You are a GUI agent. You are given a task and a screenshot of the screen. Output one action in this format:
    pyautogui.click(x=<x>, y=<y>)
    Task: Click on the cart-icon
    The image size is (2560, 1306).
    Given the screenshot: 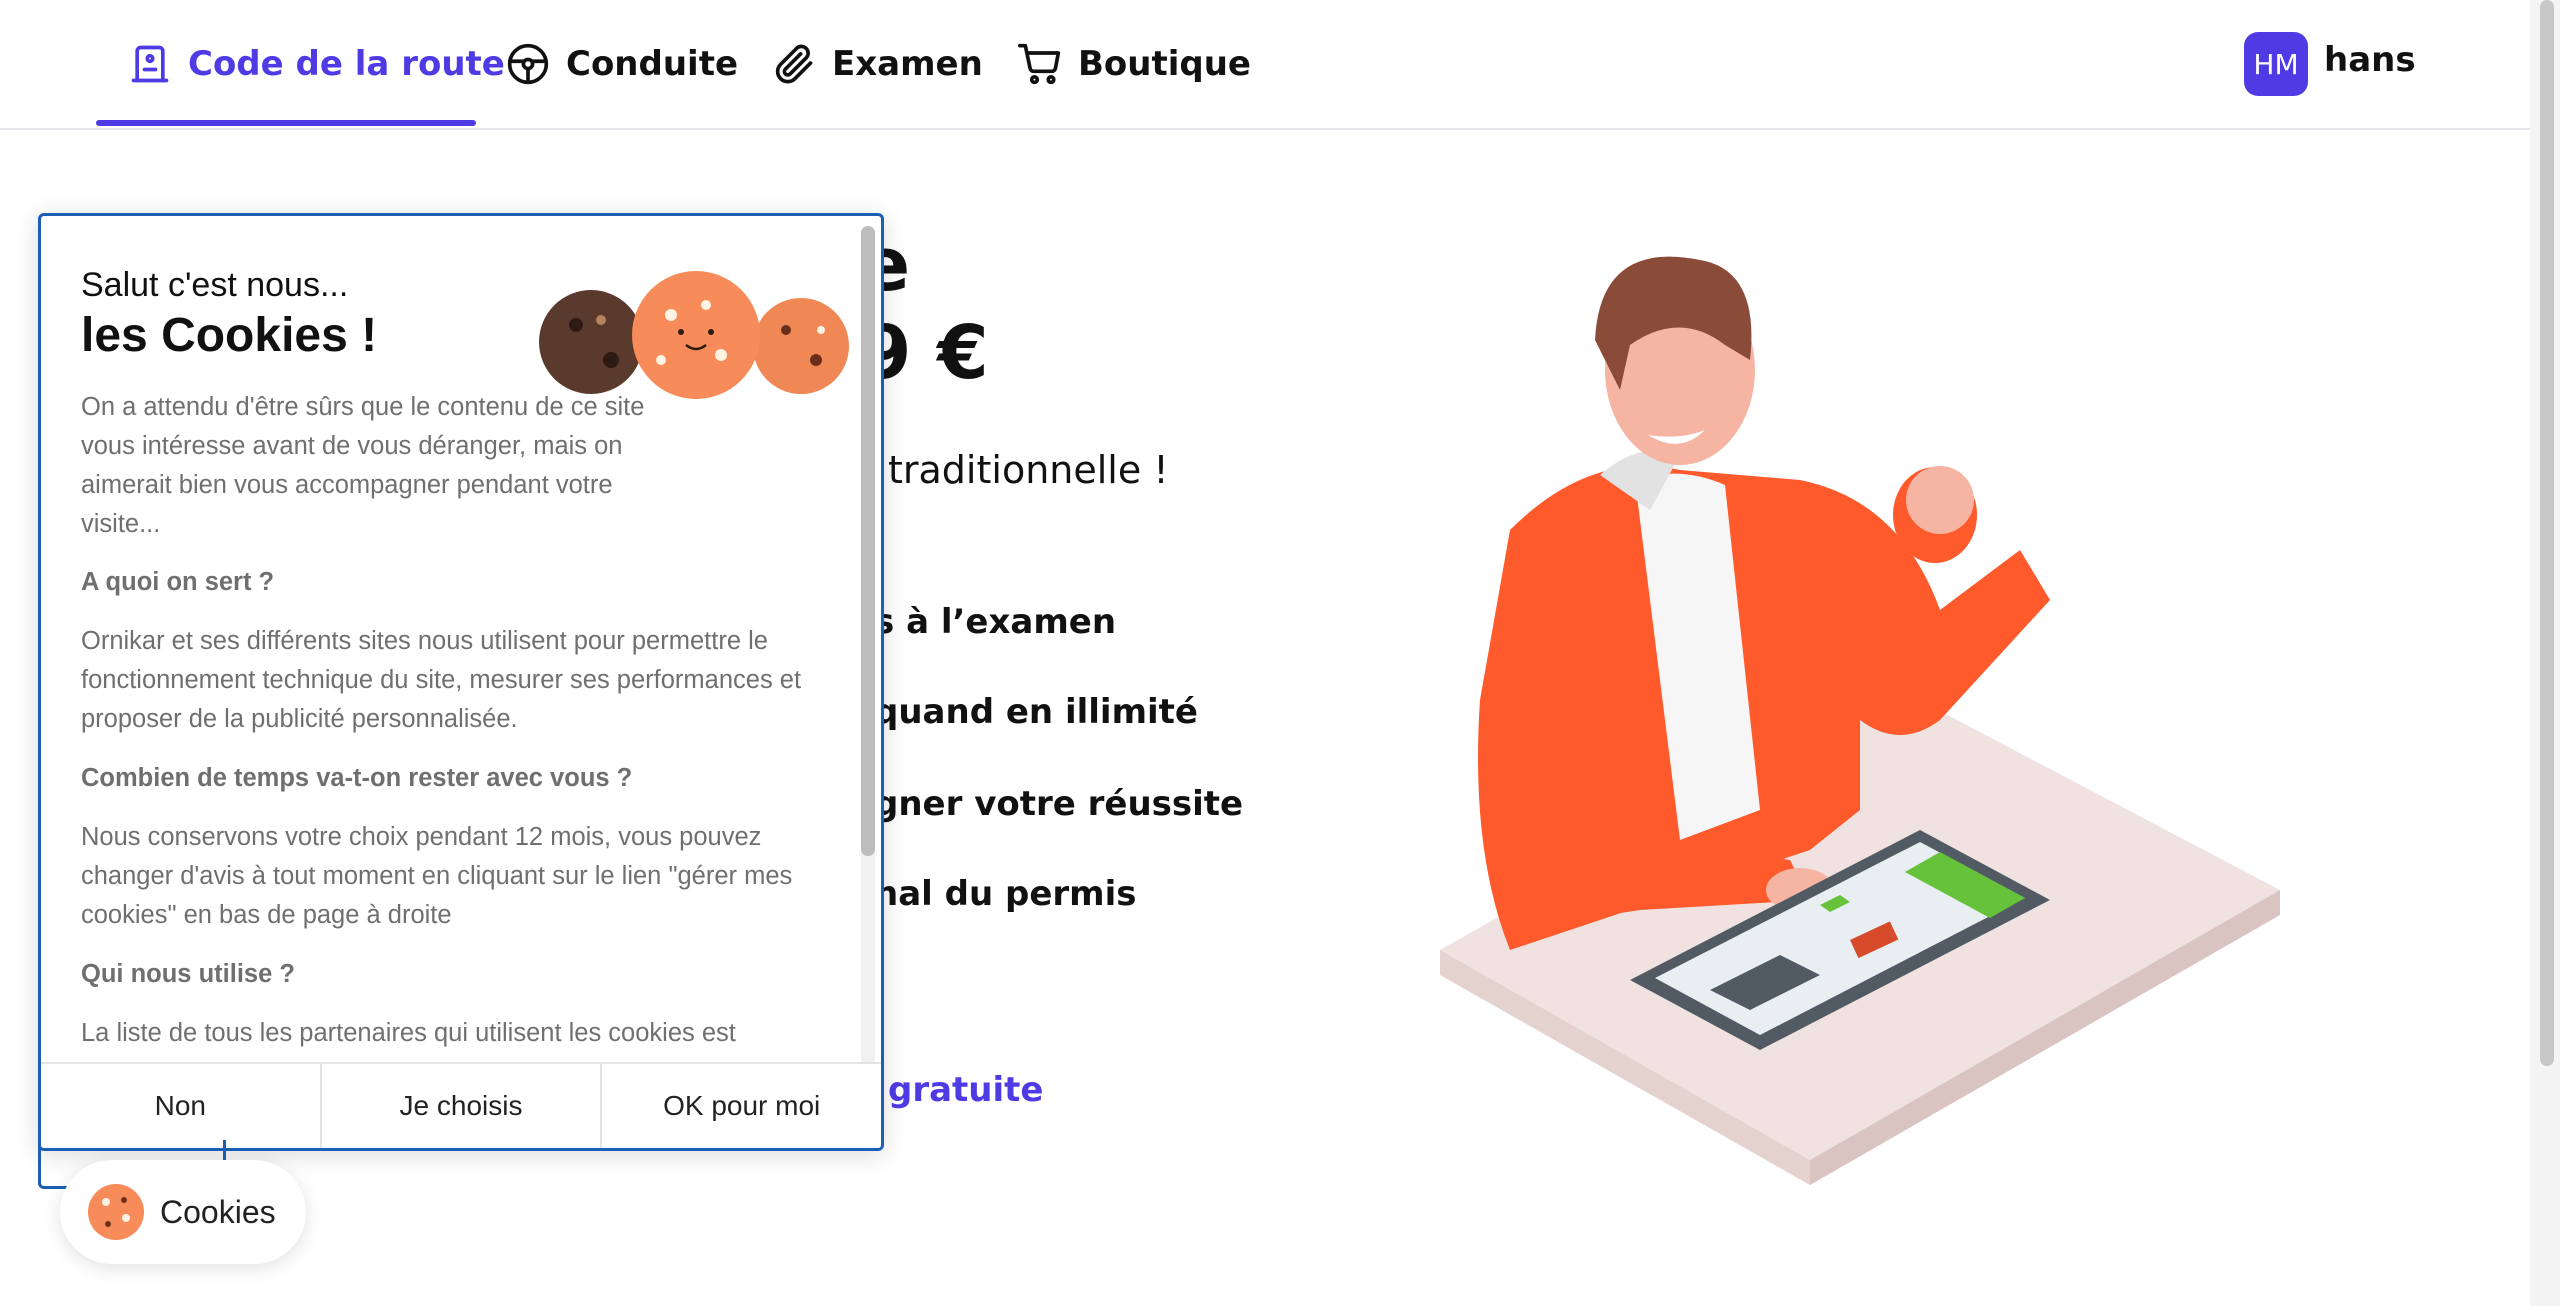 What is the action you would take?
    pyautogui.click(x=1039, y=64)
    